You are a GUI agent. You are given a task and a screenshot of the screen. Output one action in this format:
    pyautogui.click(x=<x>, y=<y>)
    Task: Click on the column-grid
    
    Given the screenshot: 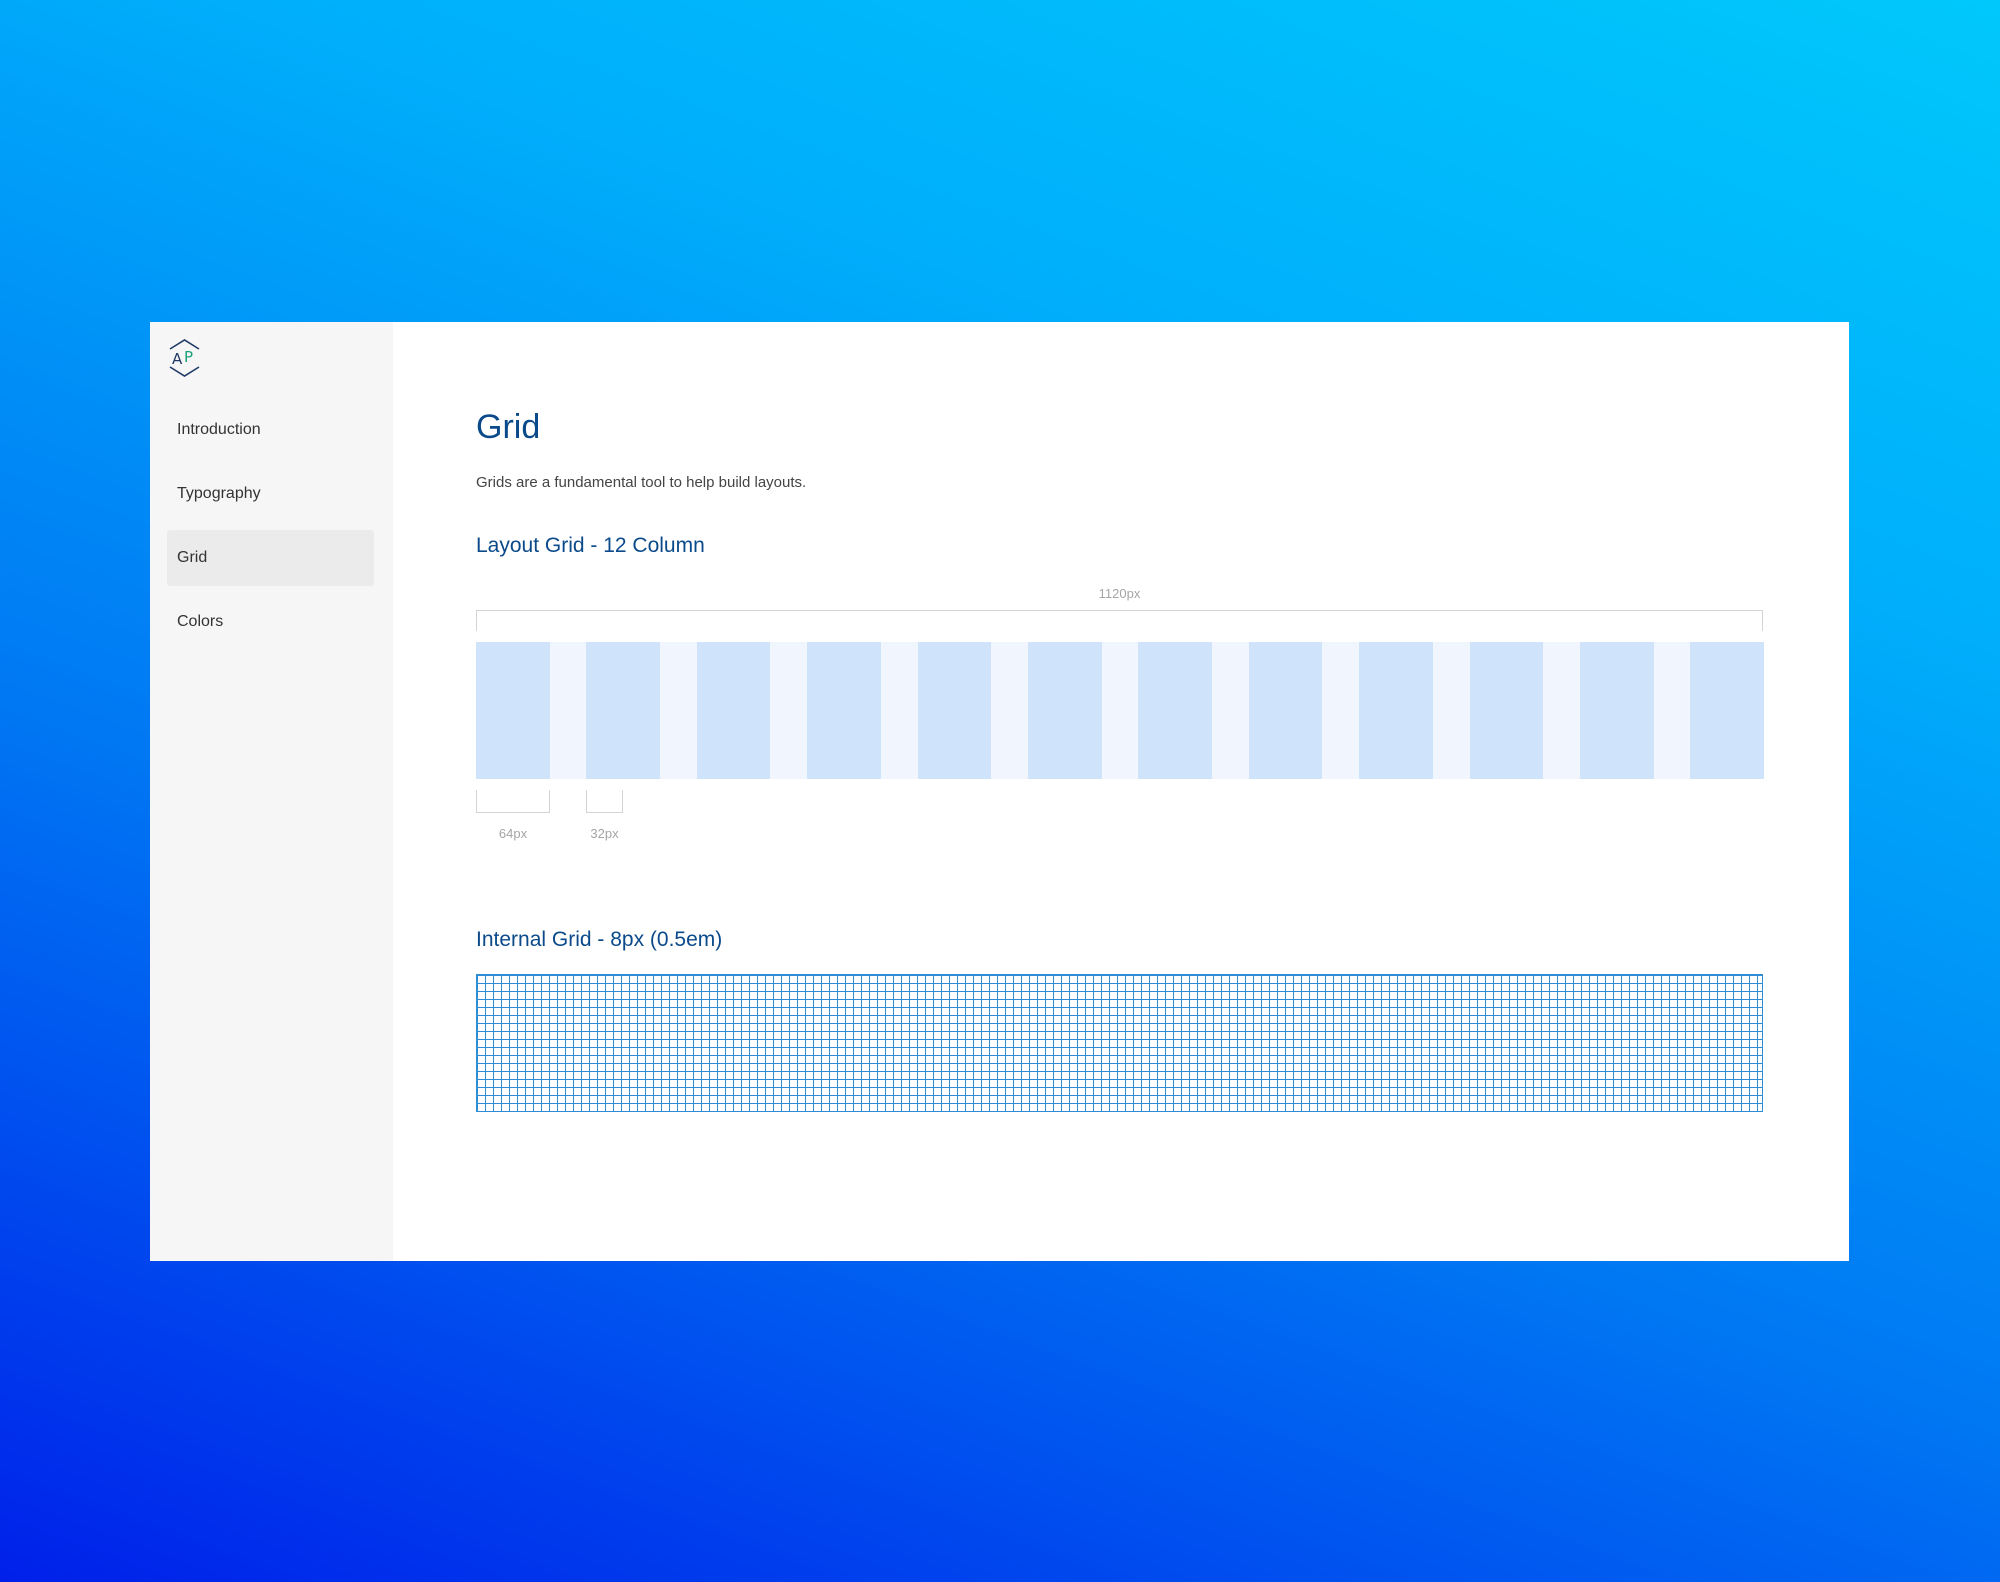 What is the action you would take?
    pyautogui.click(x=1120, y=710)
    